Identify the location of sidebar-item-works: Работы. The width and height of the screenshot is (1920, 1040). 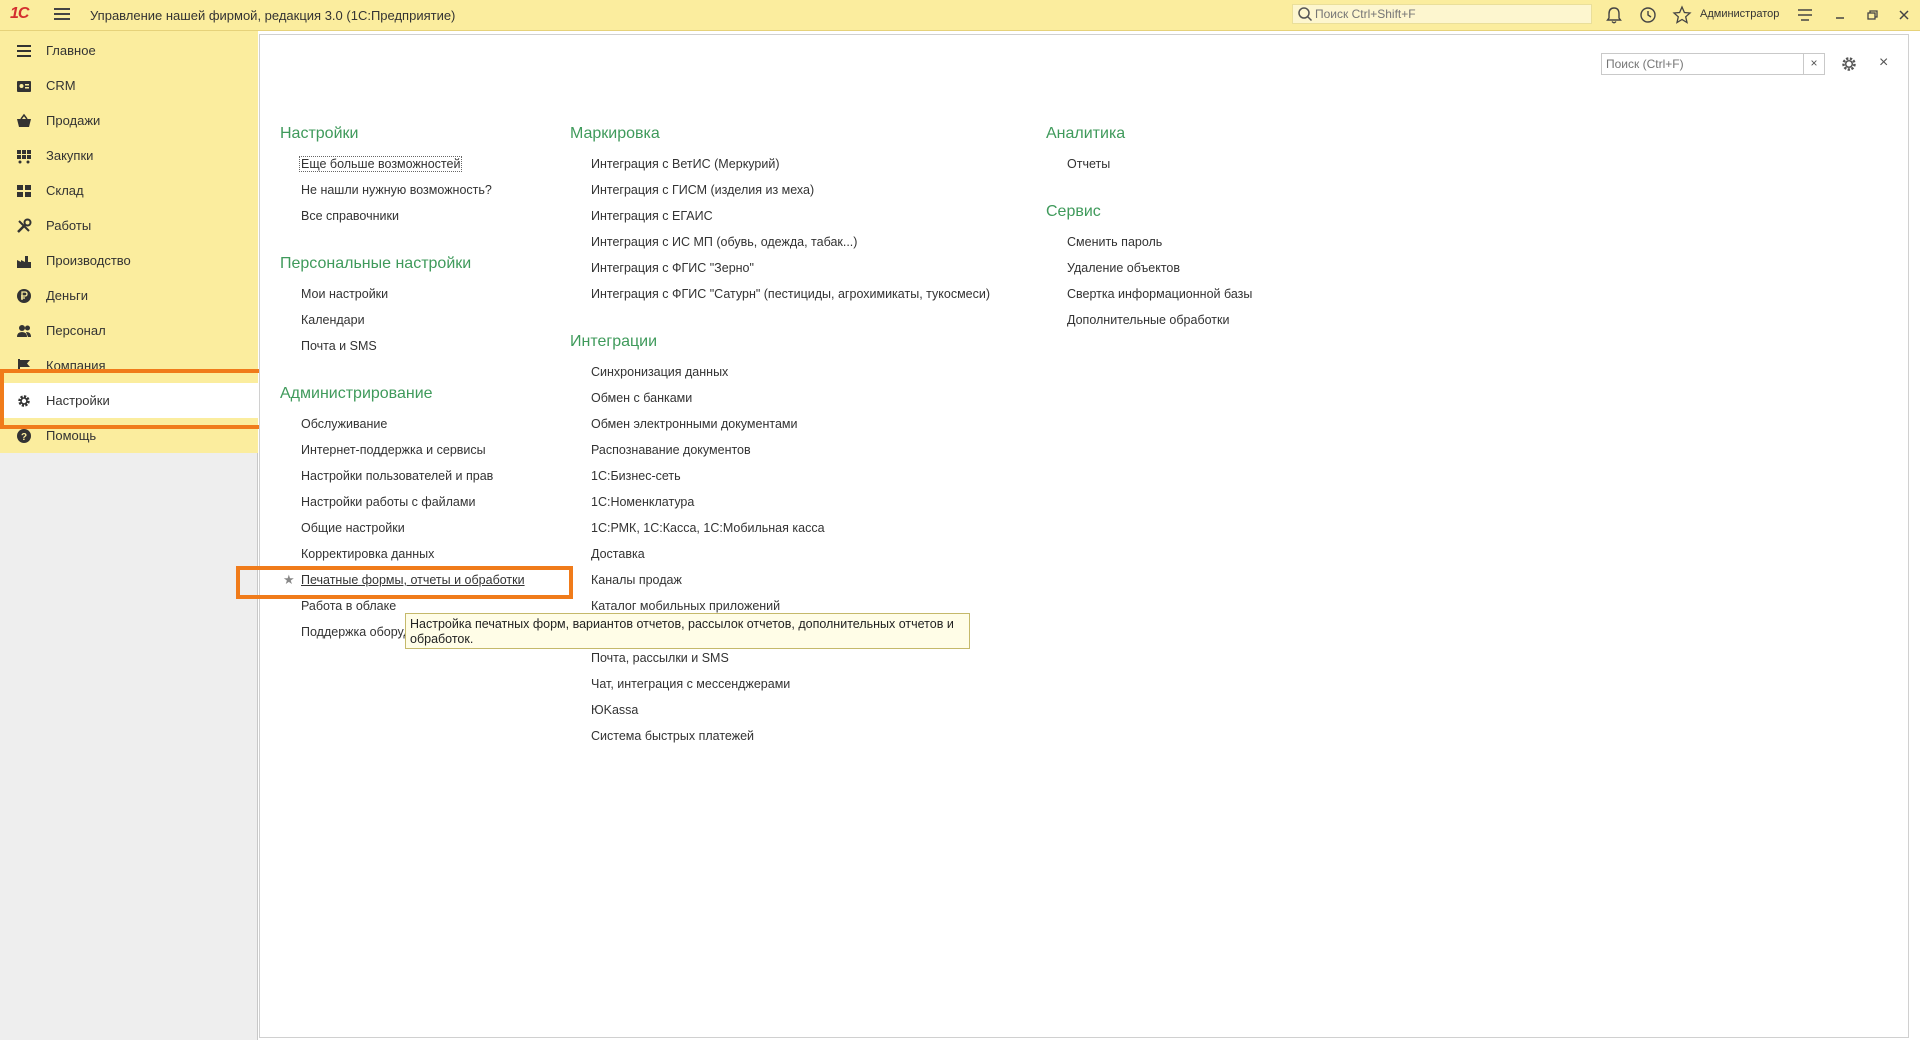
(129, 225).